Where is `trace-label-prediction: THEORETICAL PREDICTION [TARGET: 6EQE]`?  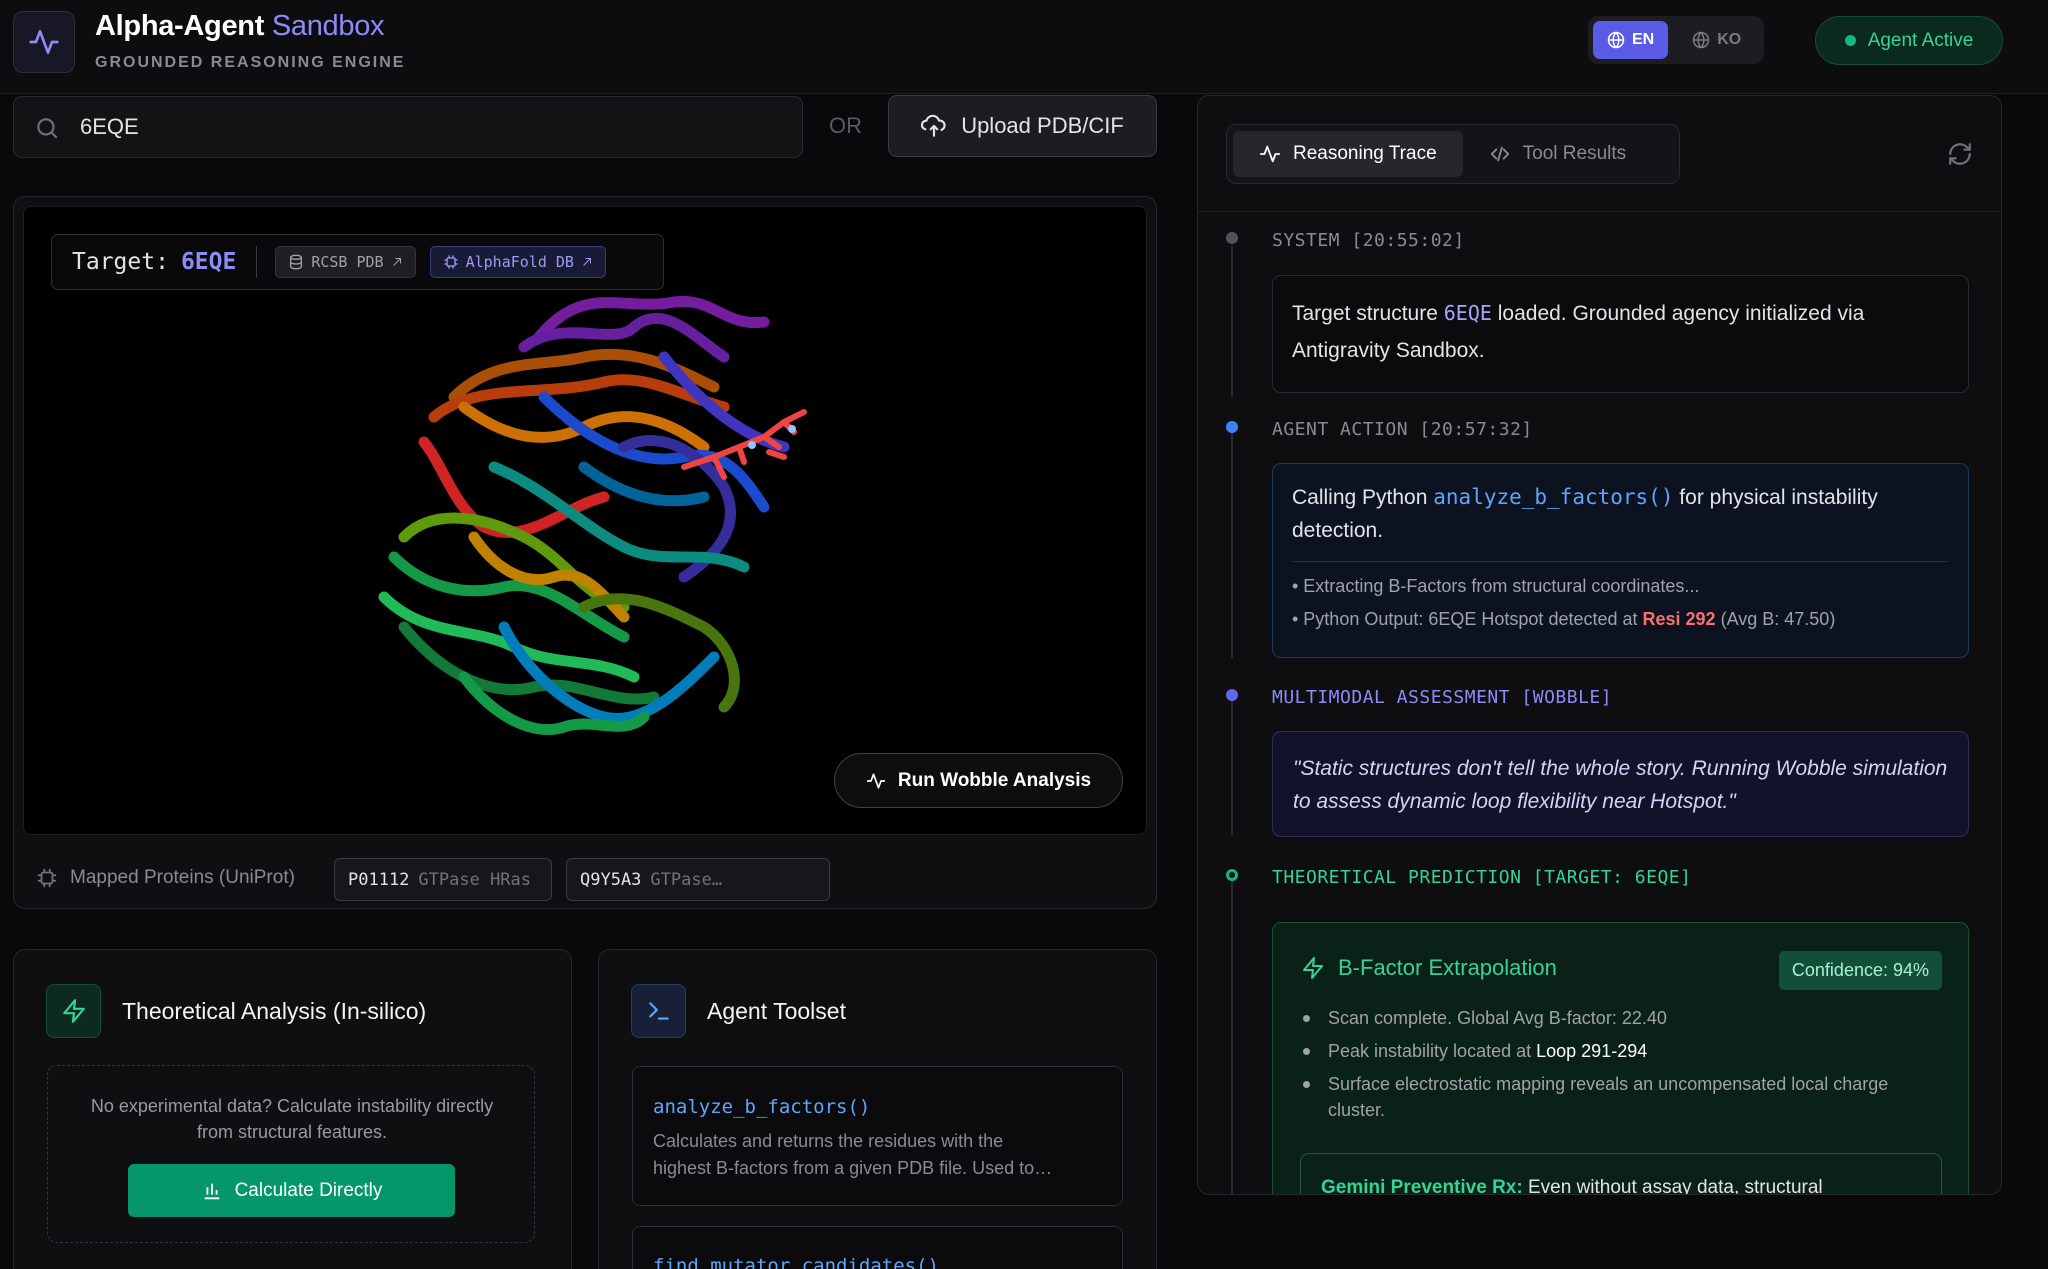
trace-label-prediction: THEORETICAL PREDICTION [TARGET: 6EQE] is located at coordinates (1482, 877).